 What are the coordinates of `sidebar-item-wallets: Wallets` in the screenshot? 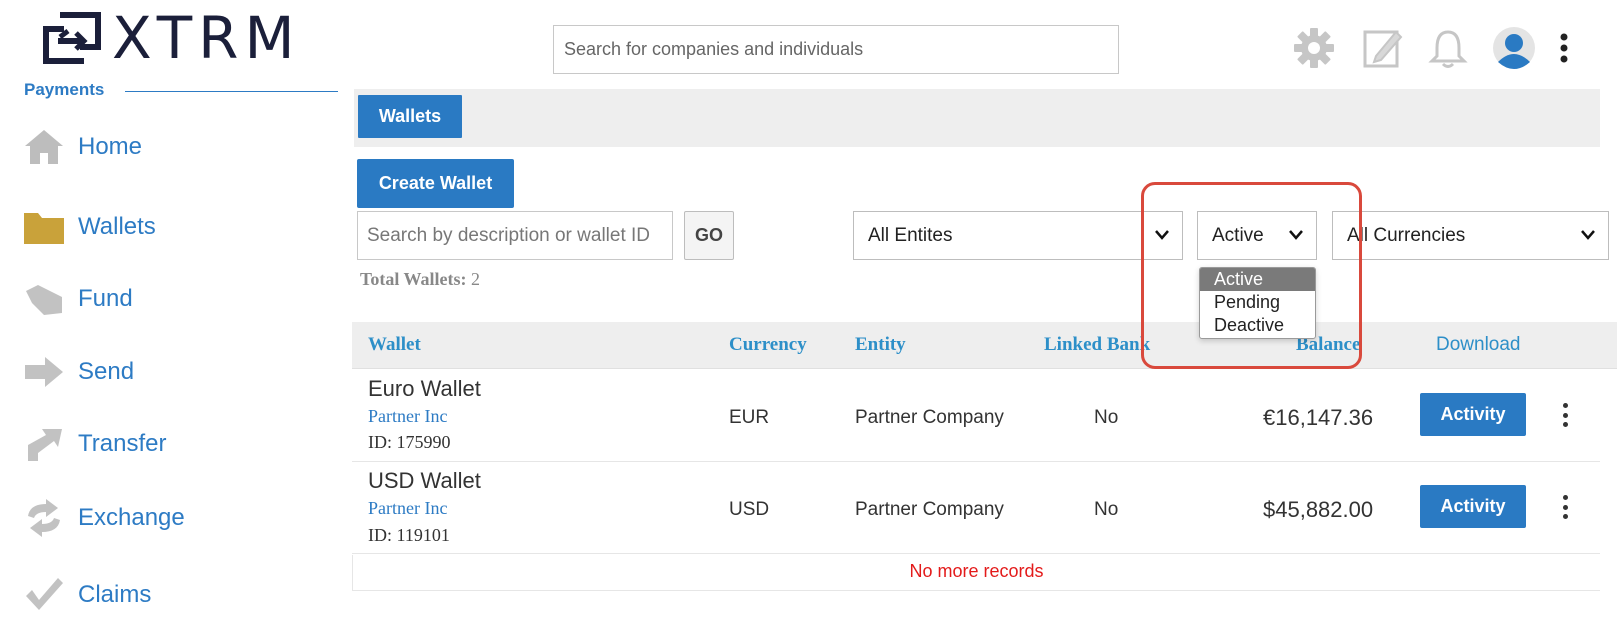 It's located at (89, 227).